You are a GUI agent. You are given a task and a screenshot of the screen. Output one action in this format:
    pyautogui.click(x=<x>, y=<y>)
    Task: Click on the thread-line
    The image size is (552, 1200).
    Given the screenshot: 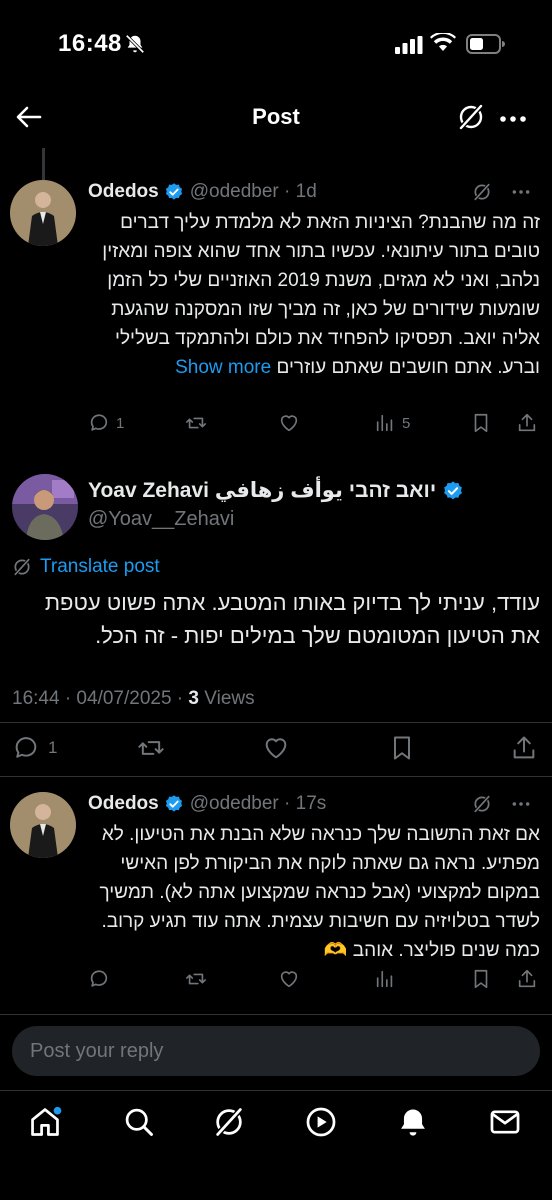 What is the action you would take?
    pyautogui.click(x=43, y=164)
    